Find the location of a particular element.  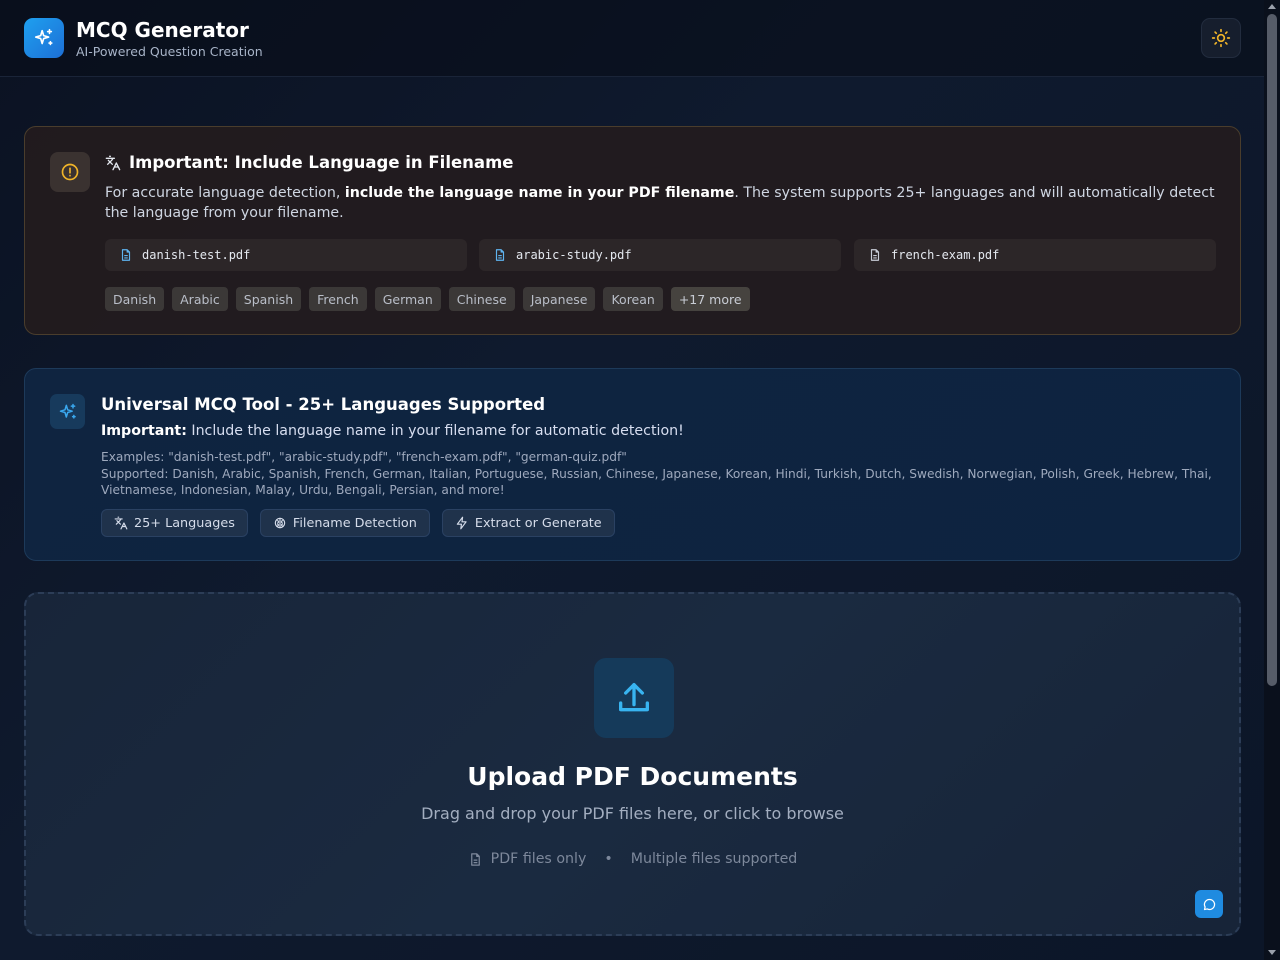

language-tag: Spanish is located at coordinates (268, 299).